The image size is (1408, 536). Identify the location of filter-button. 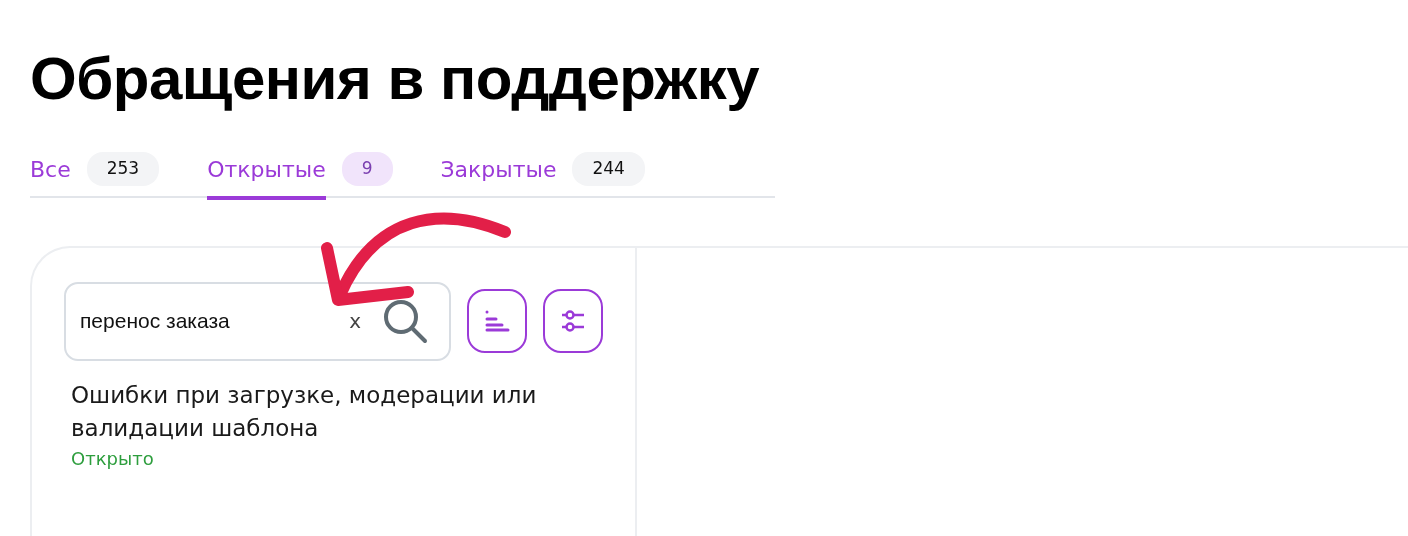
(573, 321).